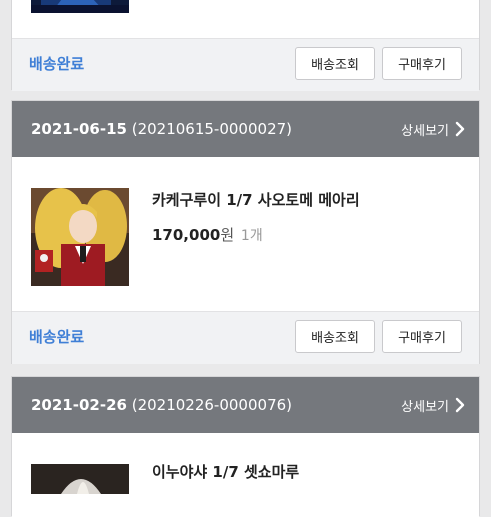 Image resolution: width=491 pixels, height=517 pixels. Describe the element at coordinates (79, 405) in the screenshot. I see `order-date: 2021-02-26` at that location.